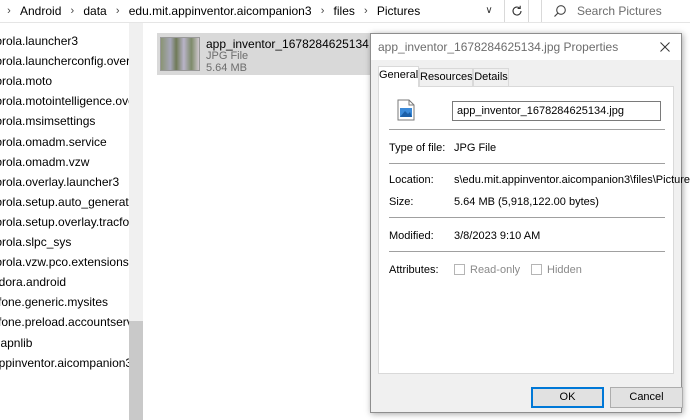 This screenshot has width=690, height=420. Describe the element at coordinates (646, 397) in the screenshot. I see `cancel-button: Cancel` at that location.